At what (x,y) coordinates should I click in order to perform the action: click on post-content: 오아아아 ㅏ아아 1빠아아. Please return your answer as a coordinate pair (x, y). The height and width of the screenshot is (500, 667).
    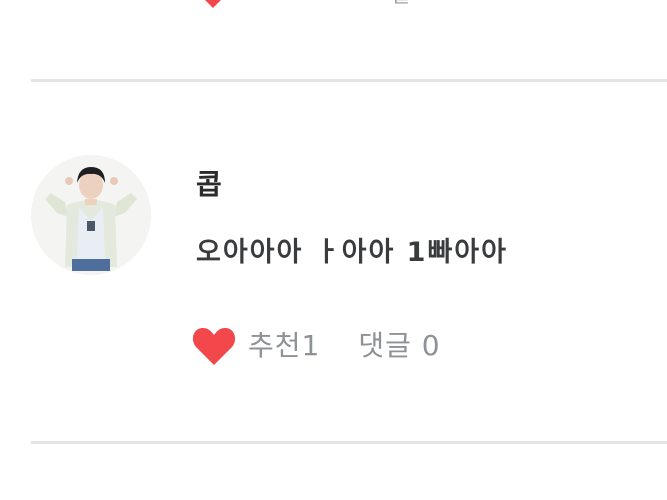
    Looking at the image, I should click on (352, 252).